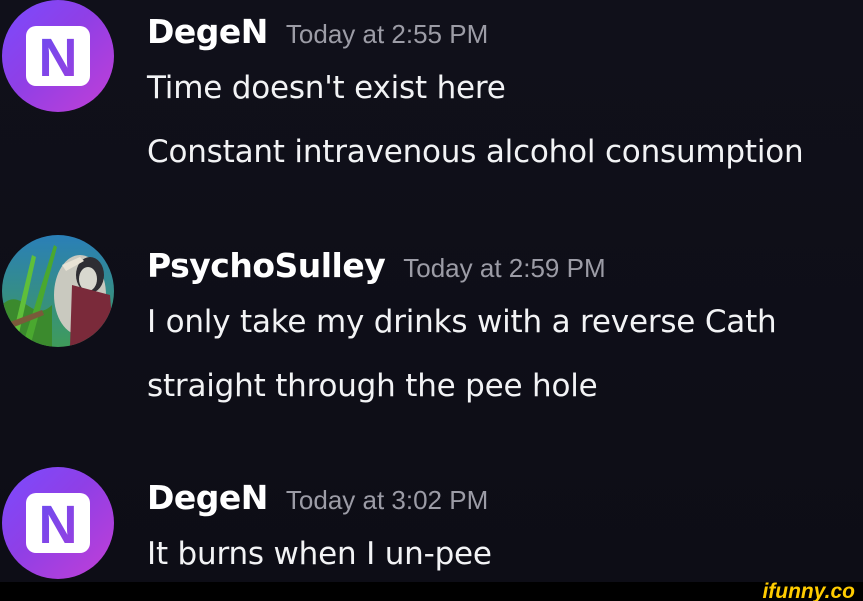 Image resolution: width=863 pixels, height=601 pixels. I want to click on watermark: ifunny.co, so click(808, 590).